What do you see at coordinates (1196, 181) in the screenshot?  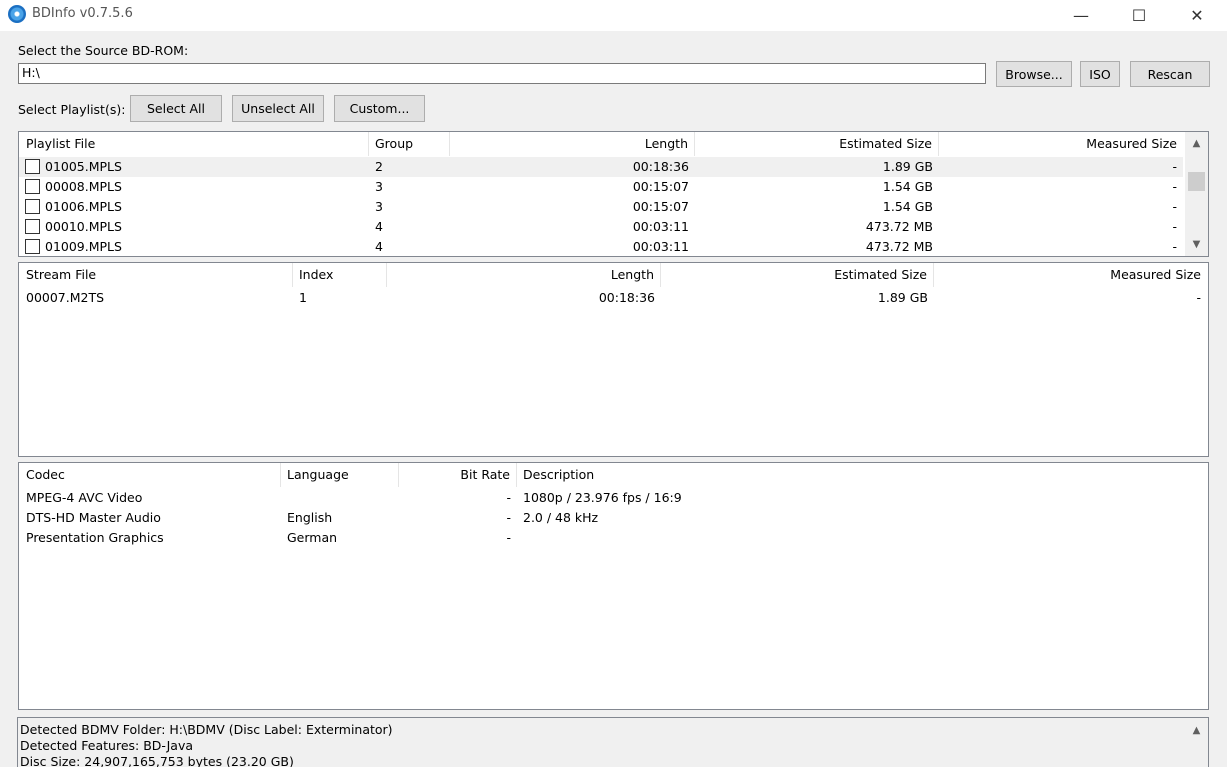 I see `scroll-thumb` at bounding box center [1196, 181].